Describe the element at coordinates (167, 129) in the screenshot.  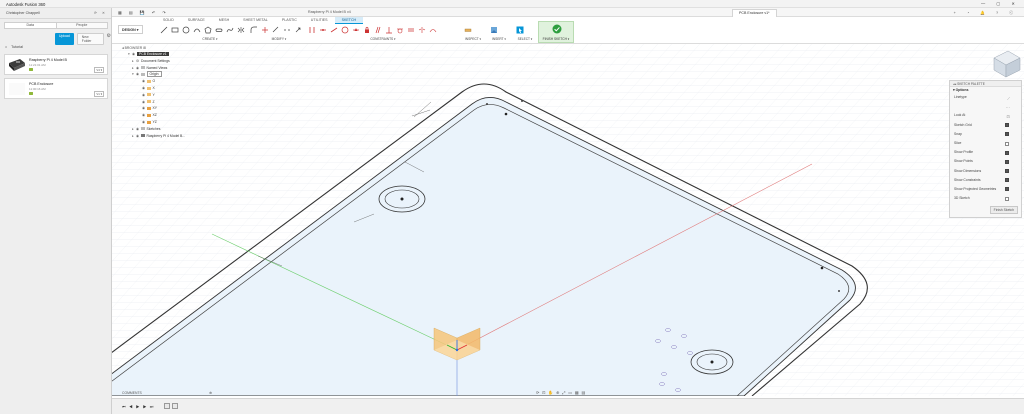
I see `browser-node-sketches: ▸ ◉ Sketches` at that location.